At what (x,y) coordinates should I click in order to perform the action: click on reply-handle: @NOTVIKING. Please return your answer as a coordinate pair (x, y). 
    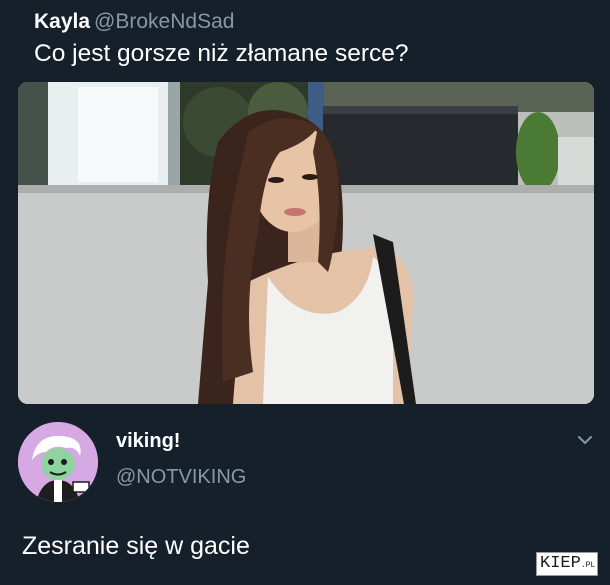
    Looking at the image, I should click on (181, 477).